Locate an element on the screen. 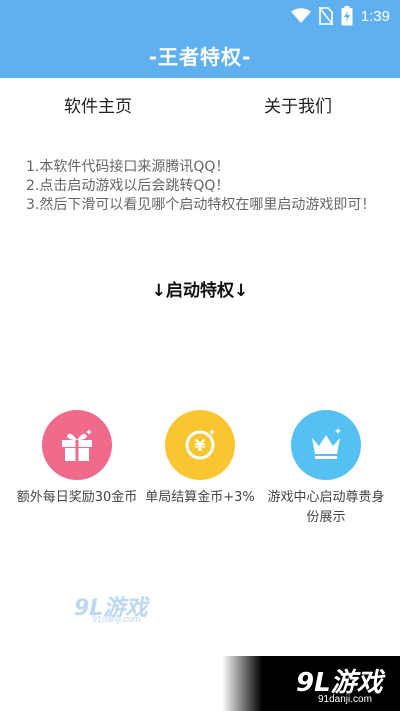 Image resolution: width=400 pixels, height=711 pixels. coin-icon: ¥ is located at coordinates (200, 445).